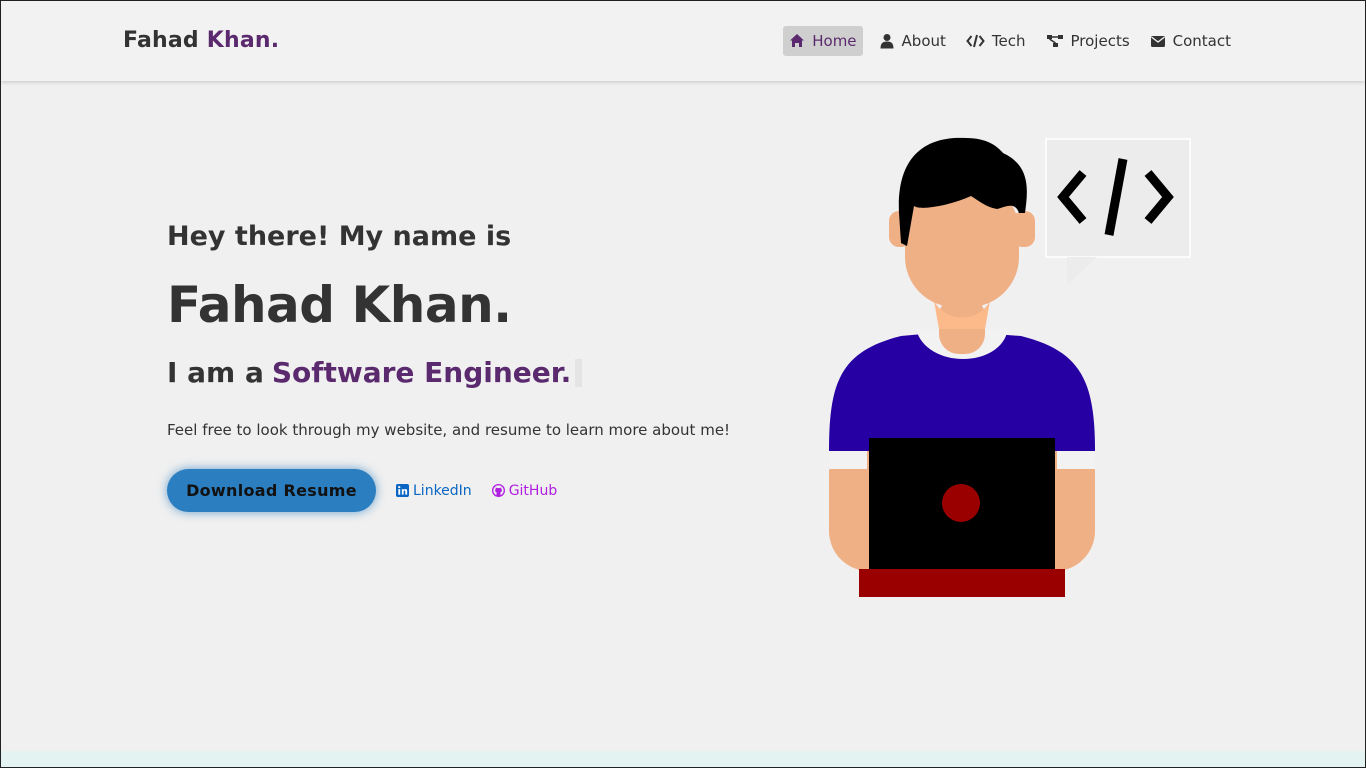  What do you see at coordinates (975, 41) in the screenshot?
I see `code-icon` at bounding box center [975, 41].